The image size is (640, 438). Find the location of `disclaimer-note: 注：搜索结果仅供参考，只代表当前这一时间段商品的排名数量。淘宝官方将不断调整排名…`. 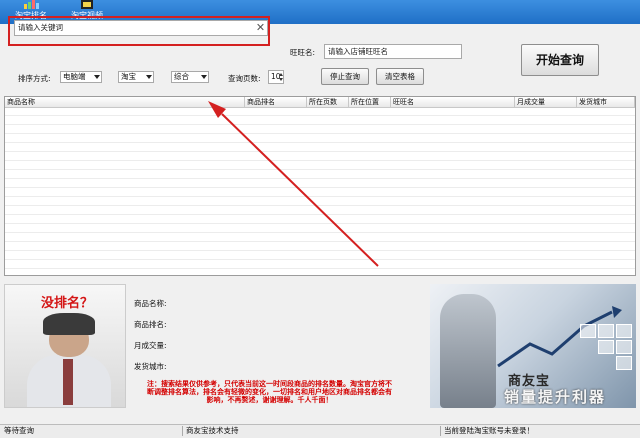

disclaimer-note: 注：搜索结果仅供参考，只代表当前这一时间段商品的排名数量。淘宝官方将不断调整排名… is located at coordinates (269, 392).